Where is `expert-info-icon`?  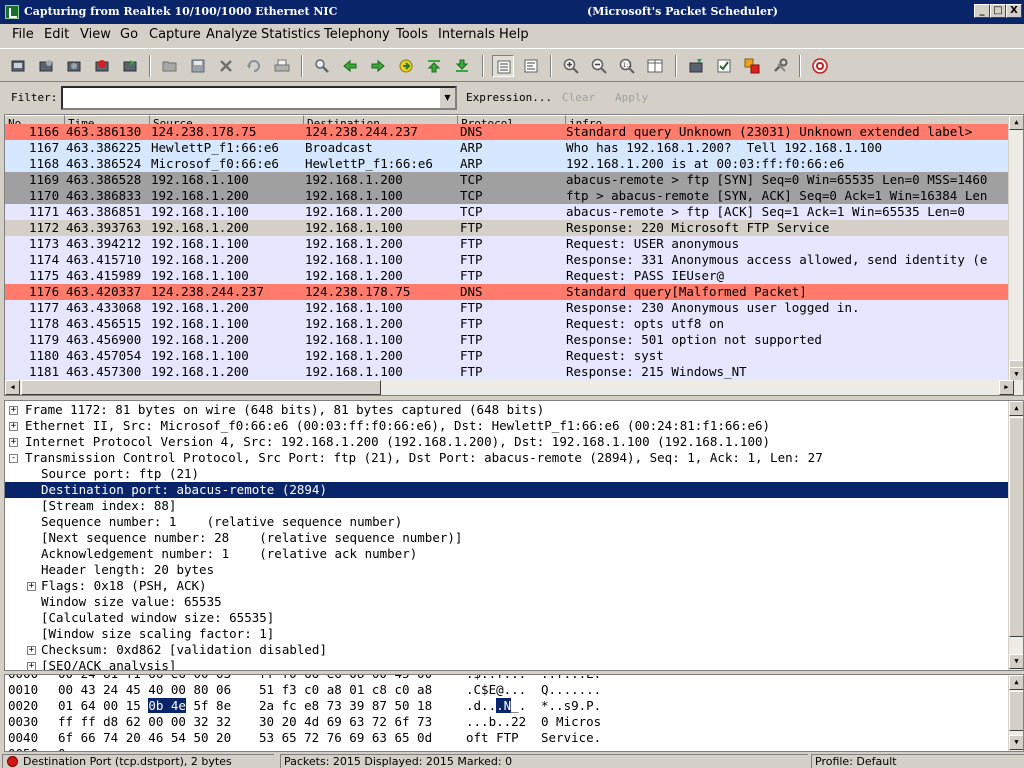
expert-info-icon is located at coordinates (12, 761).